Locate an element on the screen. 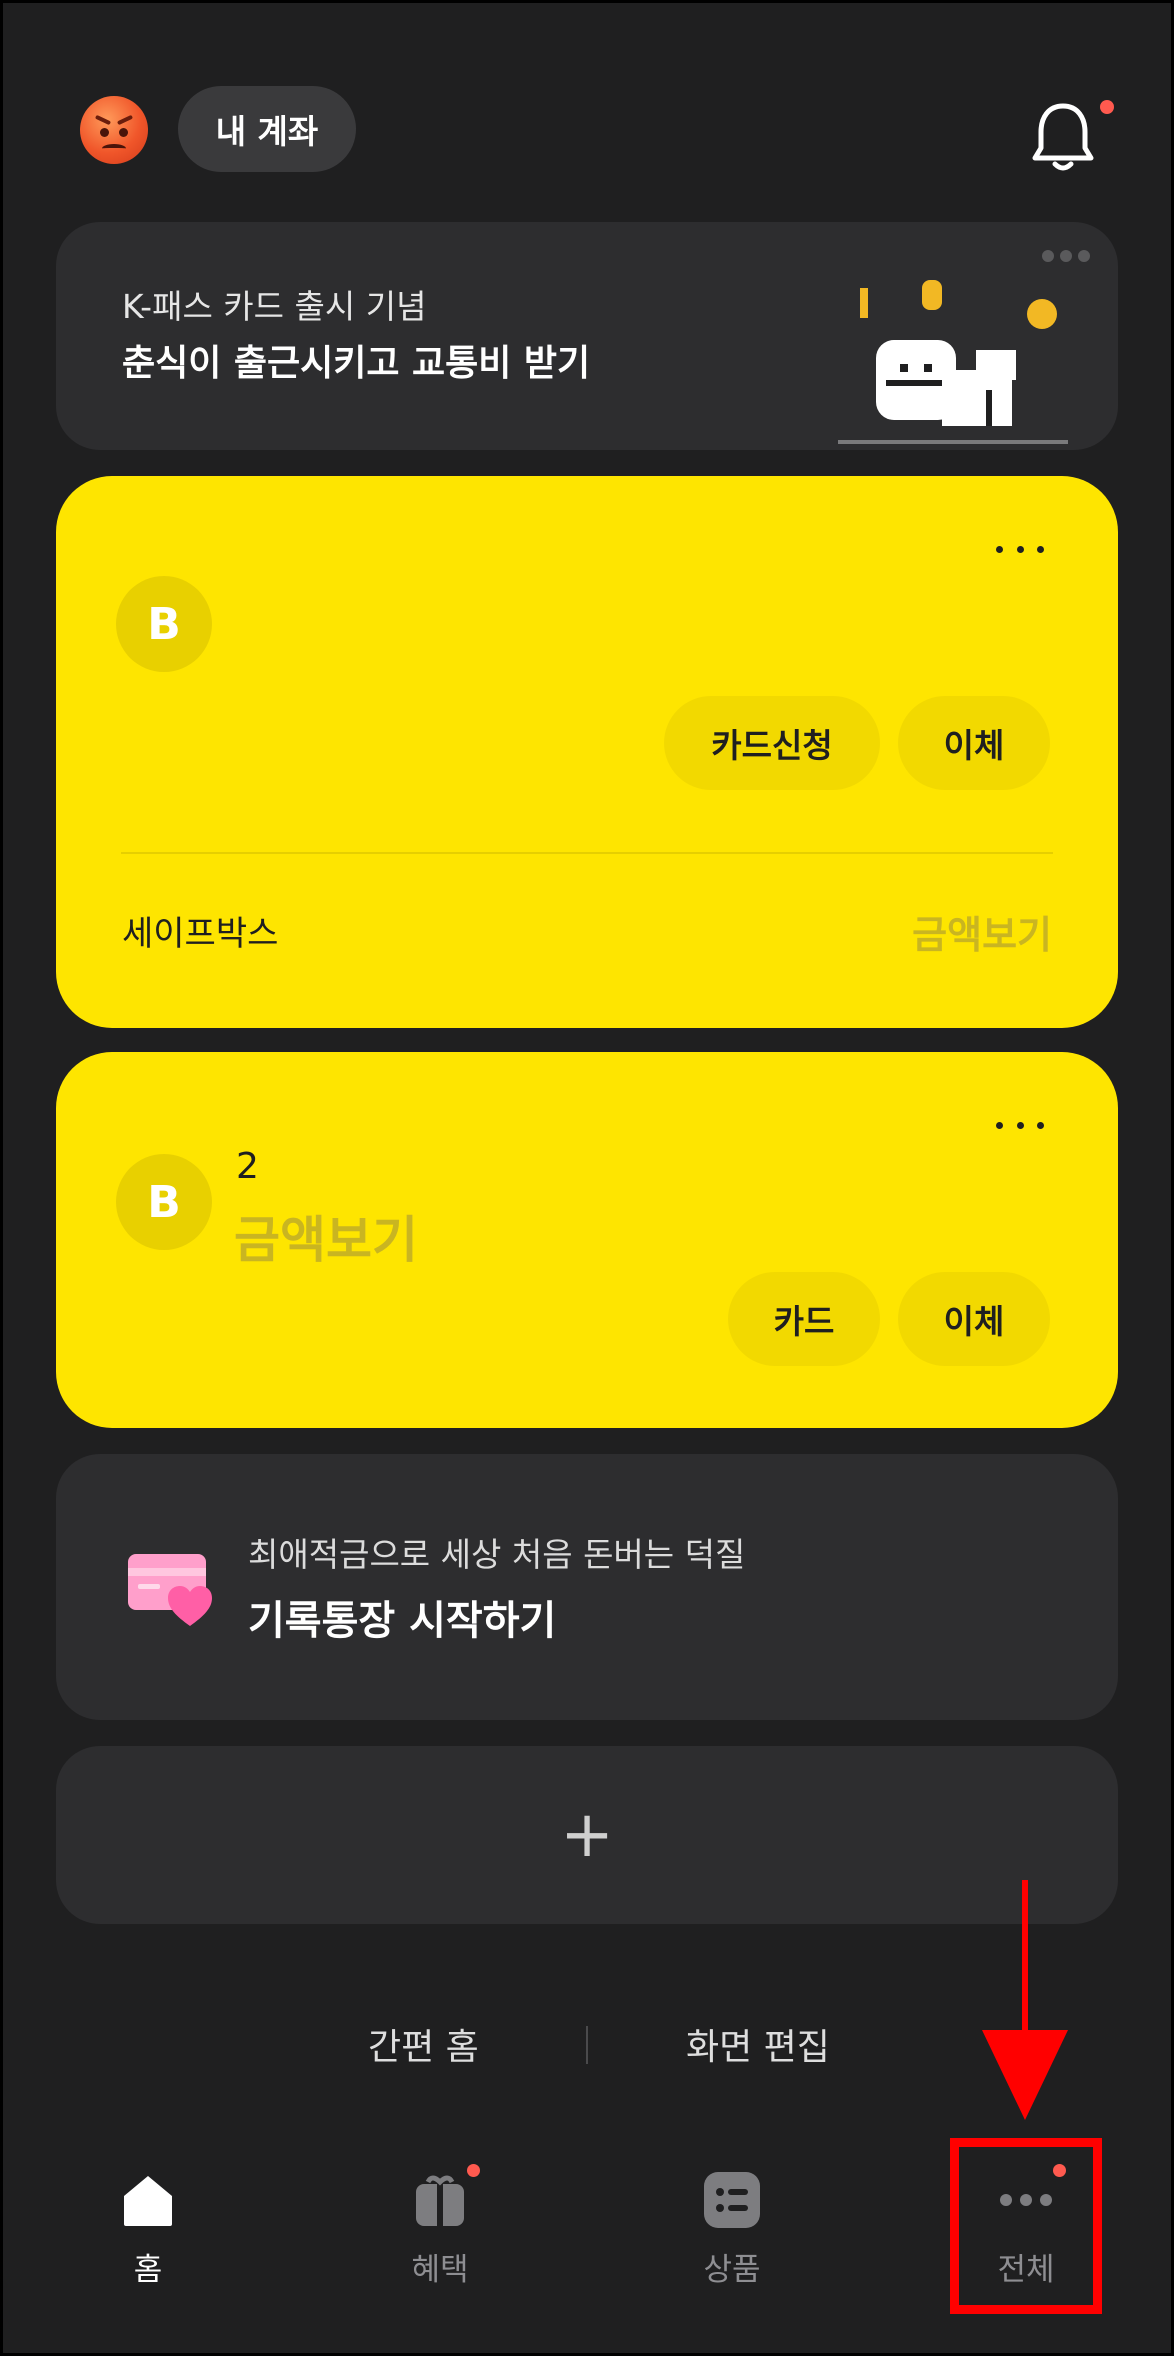 Image resolution: width=1174 pixels, height=2356 pixels. savings-title: 기록통장 시작하기 is located at coordinates (402, 1621).